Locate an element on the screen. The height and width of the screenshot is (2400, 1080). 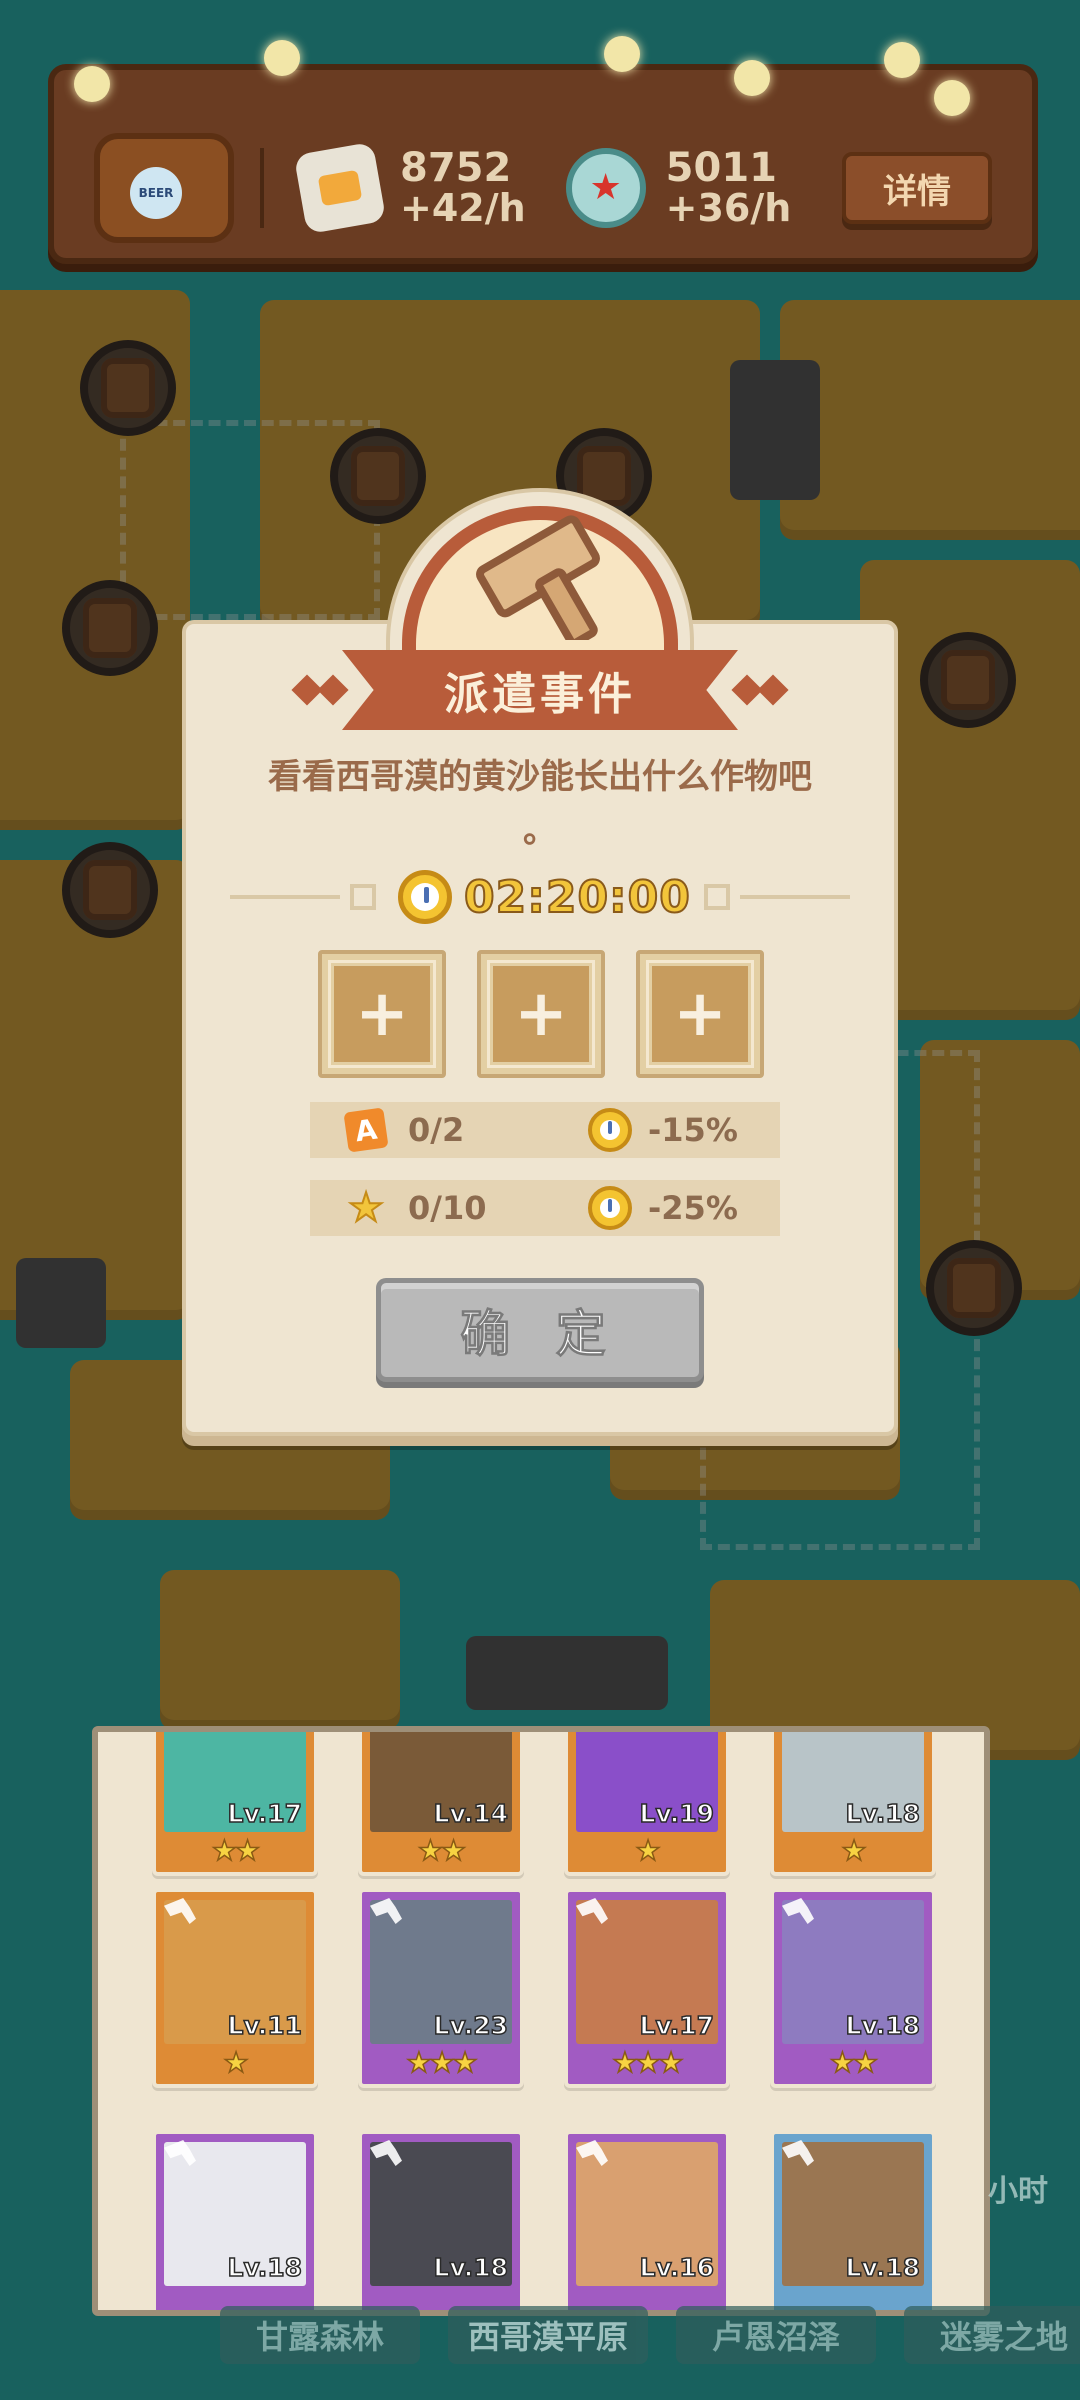
resource-bar: BEER 8752 +42/h 5011 +36/h 详情 is located at coordinates (543, 150).